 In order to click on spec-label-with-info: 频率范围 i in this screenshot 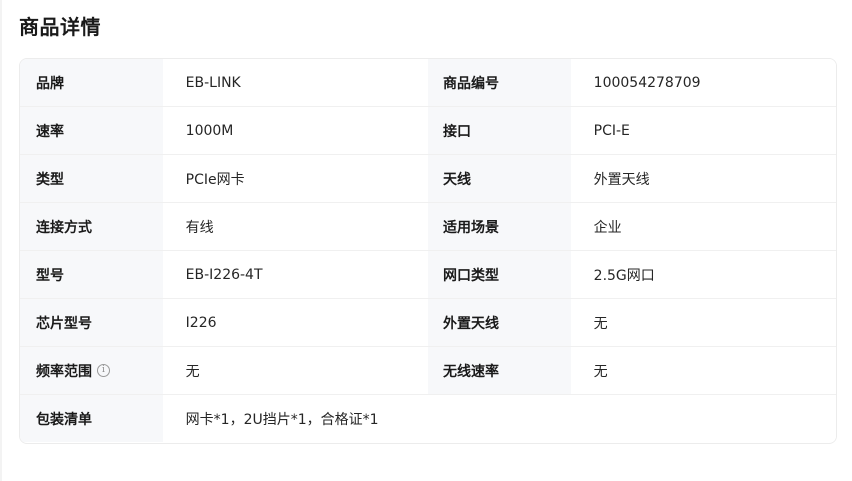, I will do `click(91, 370)`.